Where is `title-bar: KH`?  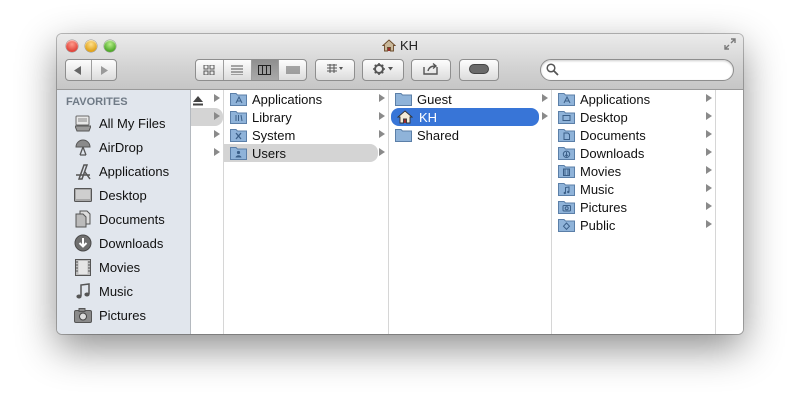 title-bar: KH is located at coordinates (400, 62).